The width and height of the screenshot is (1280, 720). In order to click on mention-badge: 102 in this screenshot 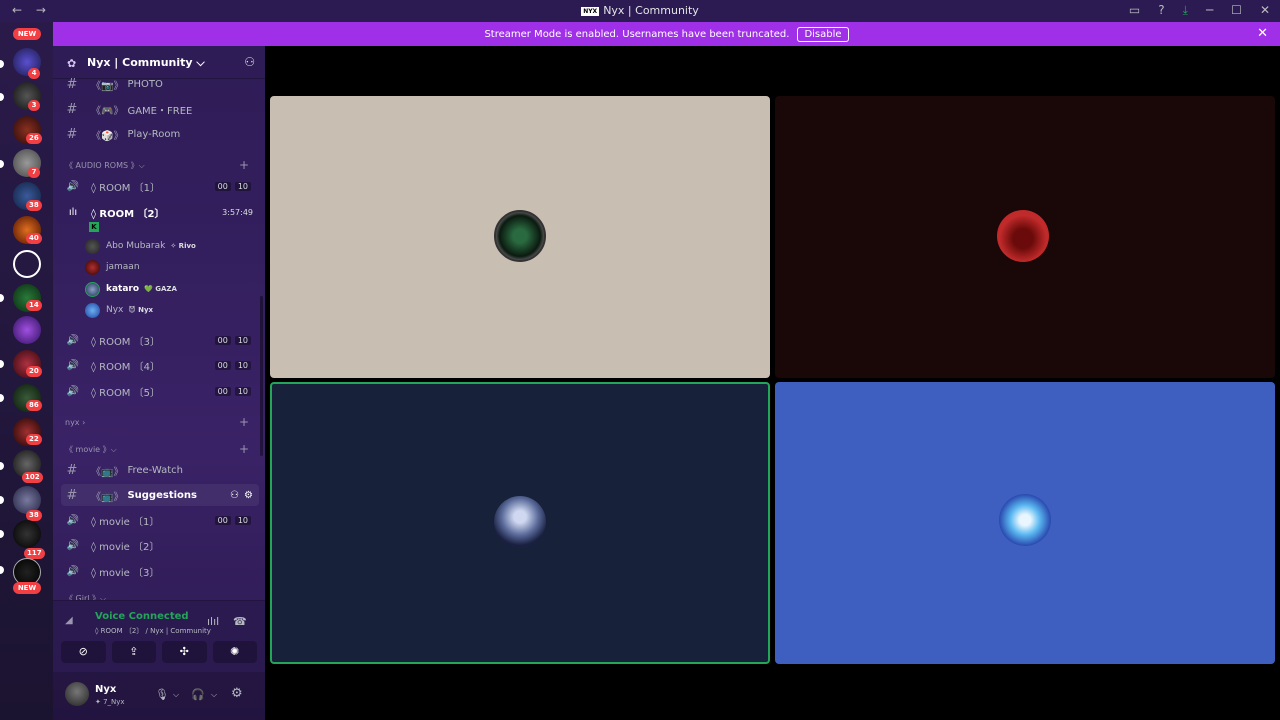, I will do `click(32, 477)`.